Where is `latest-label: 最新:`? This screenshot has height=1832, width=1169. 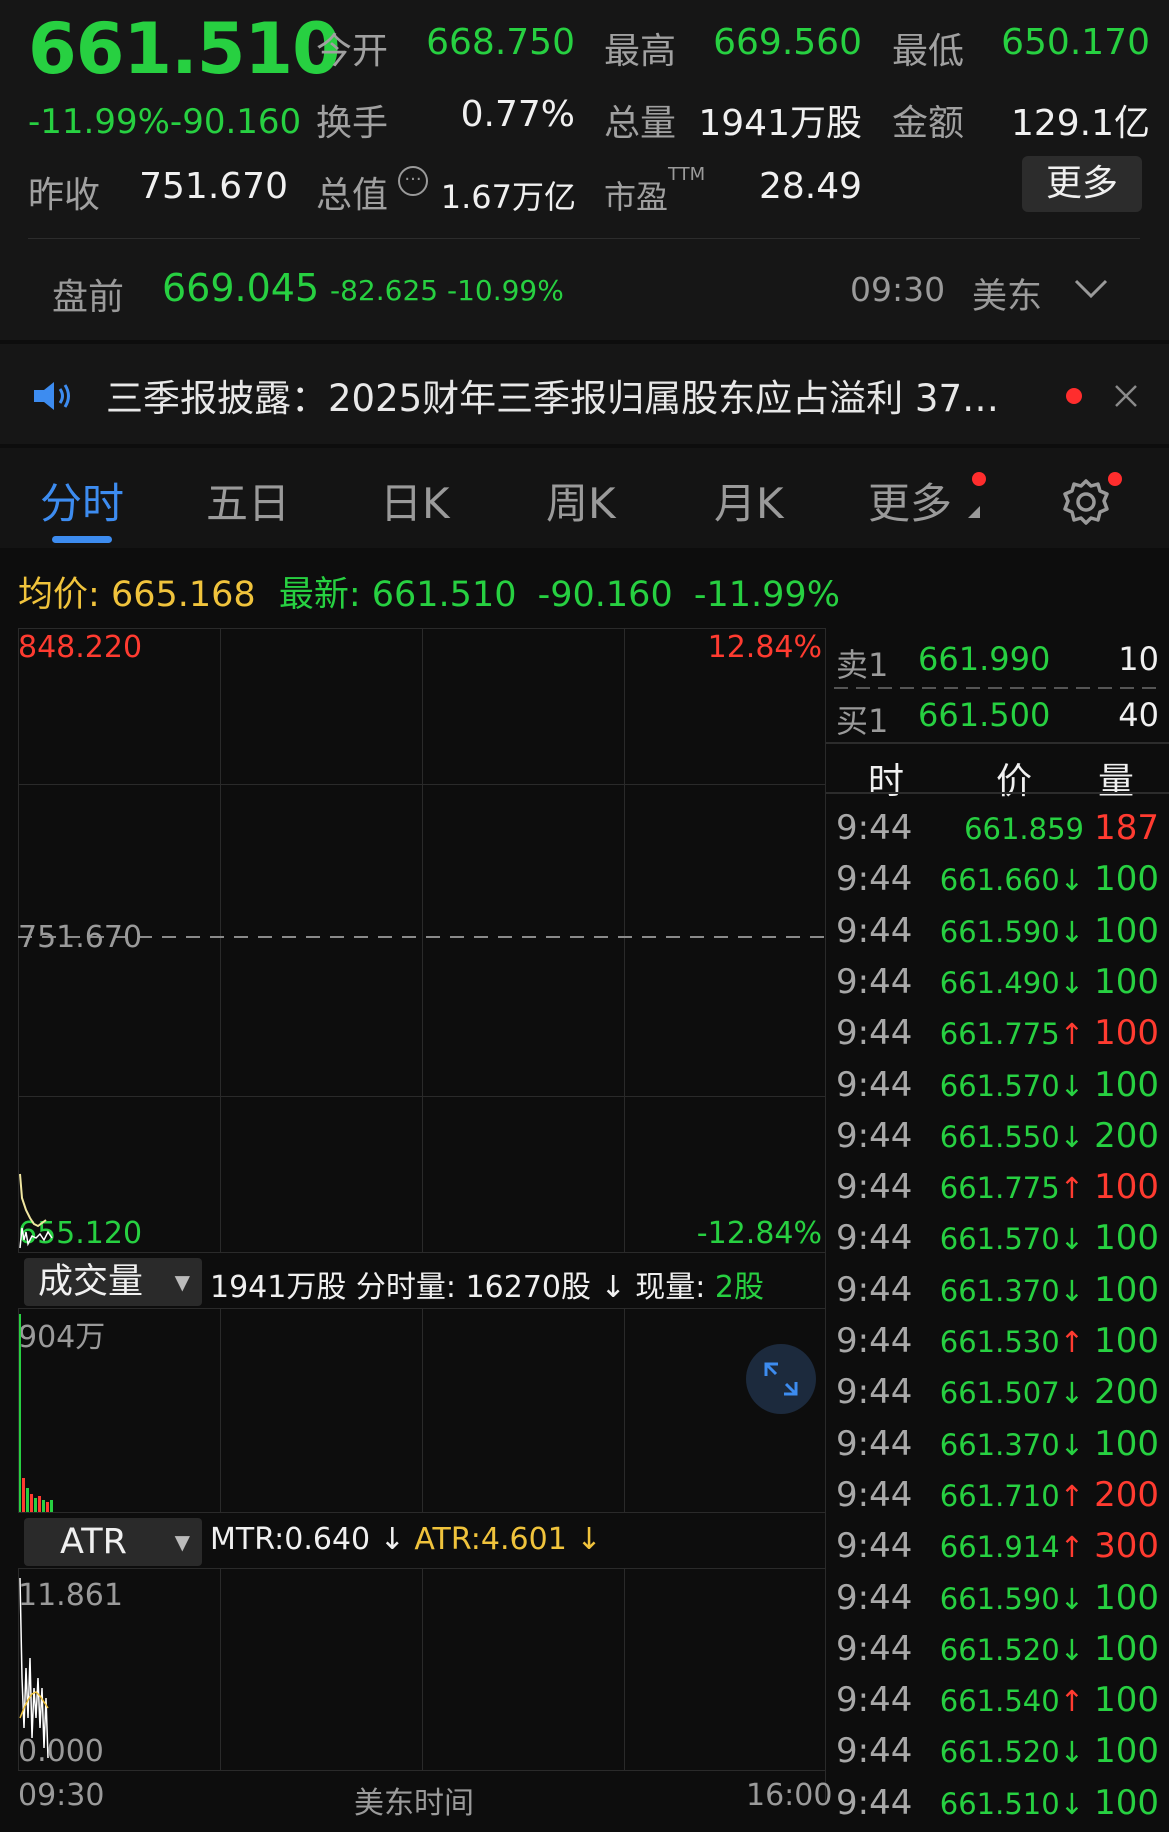
latest-label: 最新: is located at coordinates (319, 595).